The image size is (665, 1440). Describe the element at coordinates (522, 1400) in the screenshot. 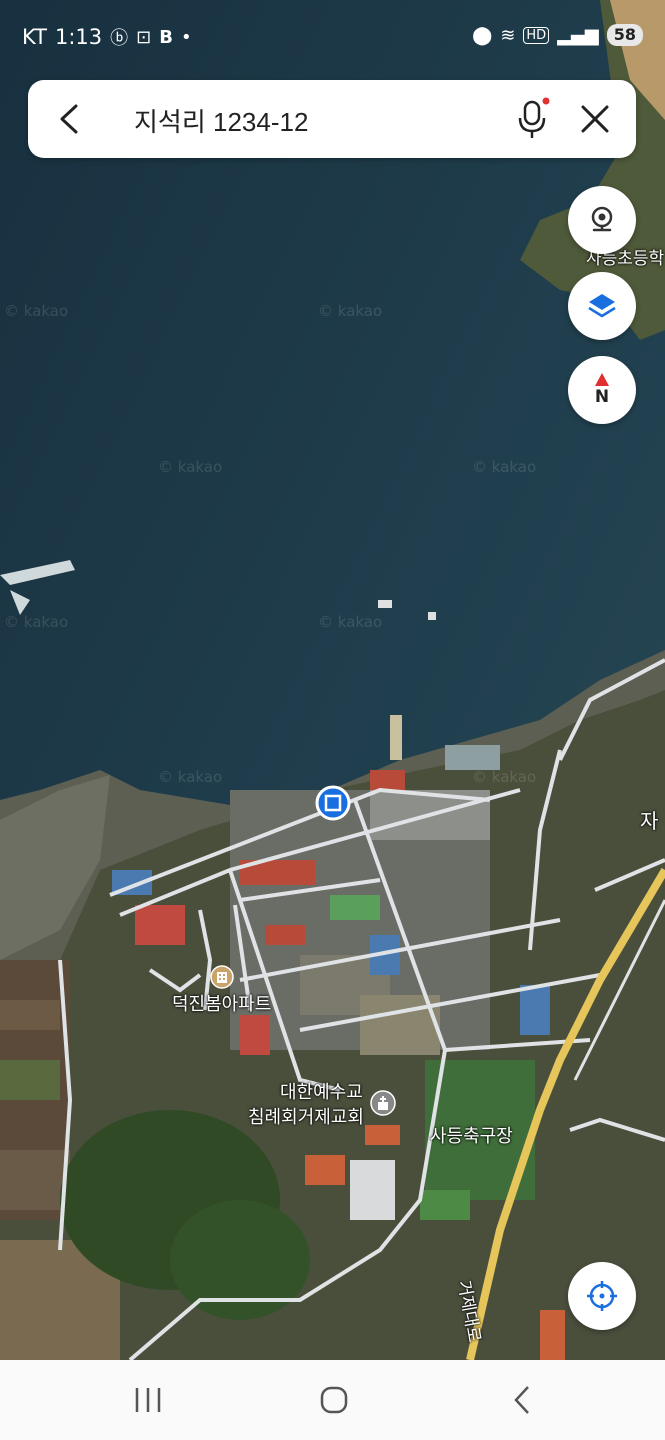

I see `back-nav-icon` at that location.